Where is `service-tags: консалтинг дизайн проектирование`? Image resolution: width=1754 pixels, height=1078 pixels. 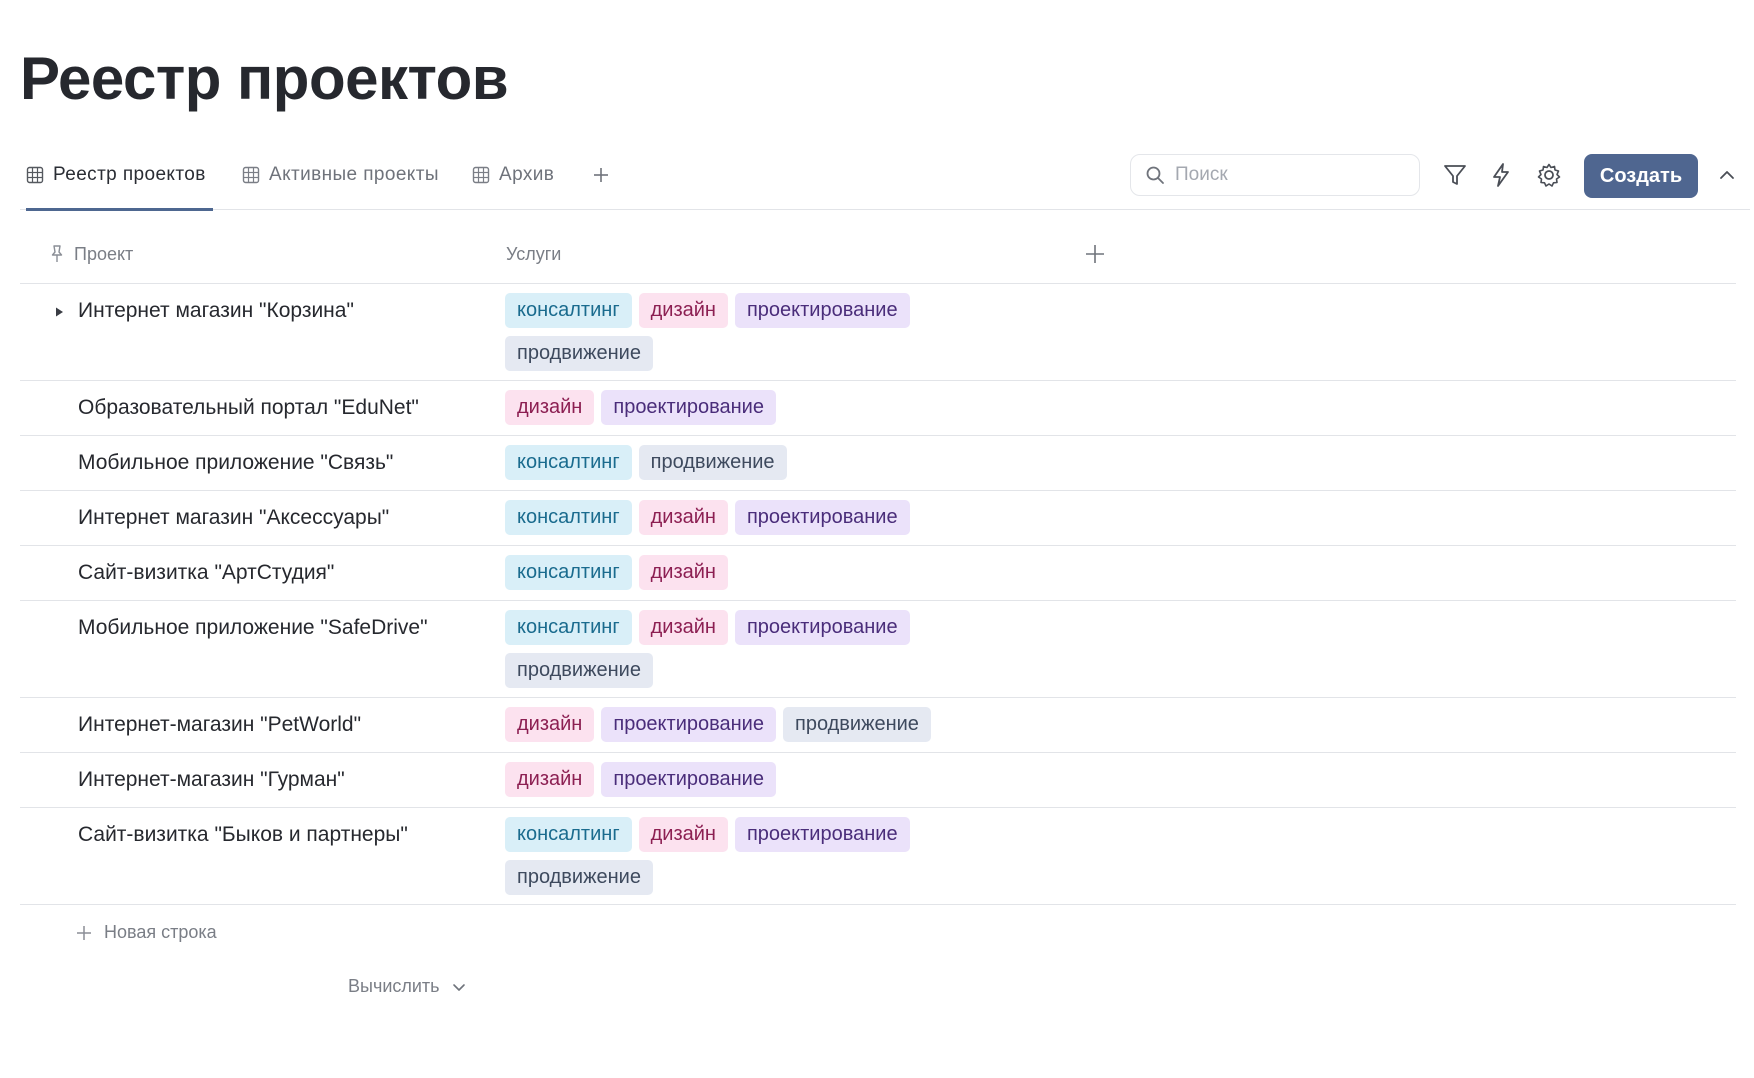 service-tags: консалтинг дизайн проектирование is located at coordinates (735, 517).